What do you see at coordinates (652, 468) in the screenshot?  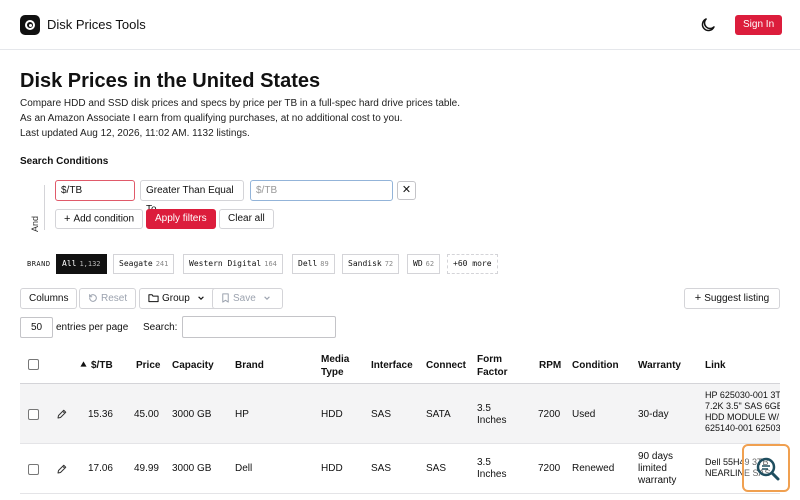 I see `cell-line: limited` at bounding box center [652, 468].